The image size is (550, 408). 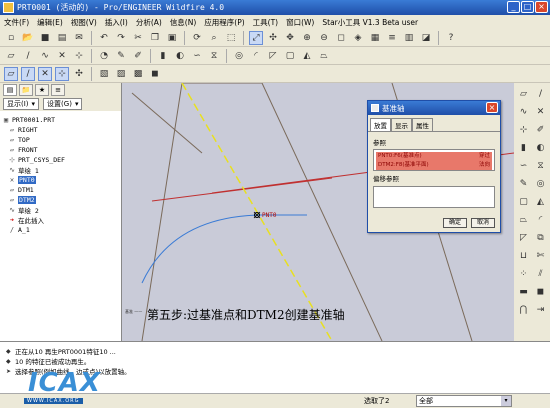 What do you see at coordinates (45, 38) in the screenshot?
I see `save-icon: ■` at bounding box center [45, 38].